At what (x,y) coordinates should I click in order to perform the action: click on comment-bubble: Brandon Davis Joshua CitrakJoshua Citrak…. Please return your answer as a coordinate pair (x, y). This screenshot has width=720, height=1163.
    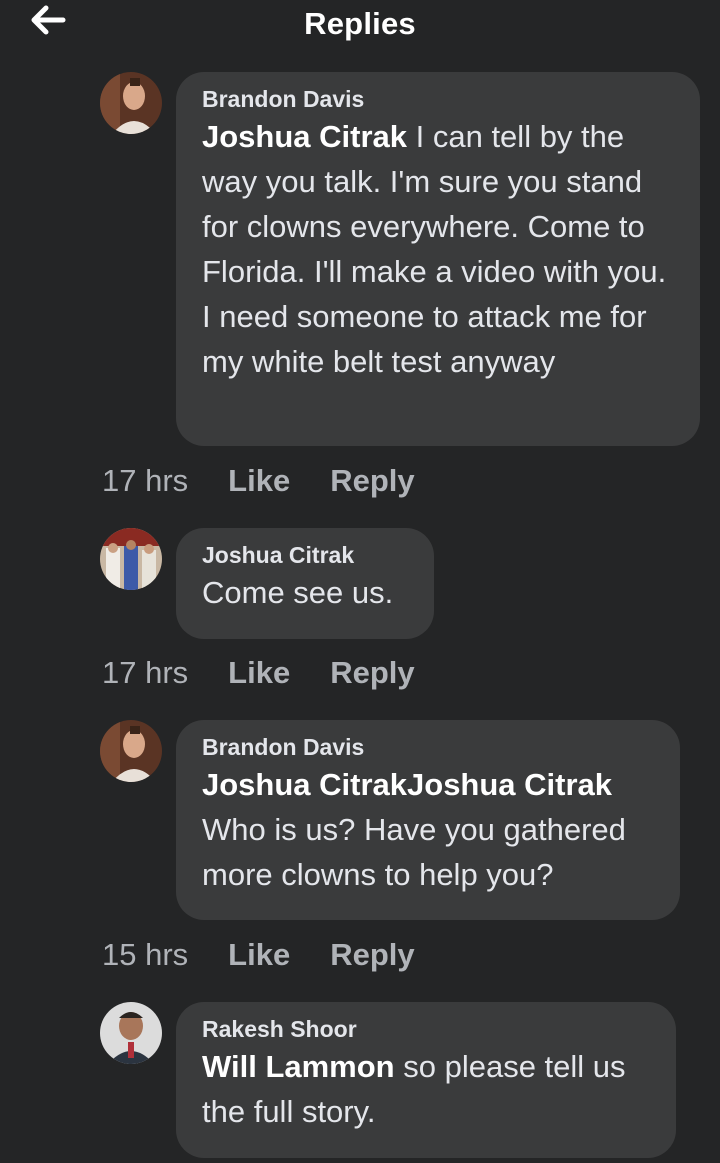
    Looking at the image, I should click on (428, 820).